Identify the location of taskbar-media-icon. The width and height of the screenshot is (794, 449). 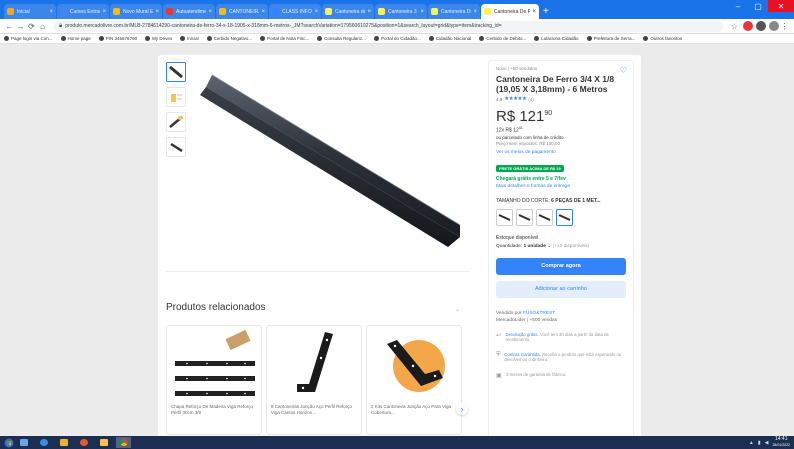
(83, 442).